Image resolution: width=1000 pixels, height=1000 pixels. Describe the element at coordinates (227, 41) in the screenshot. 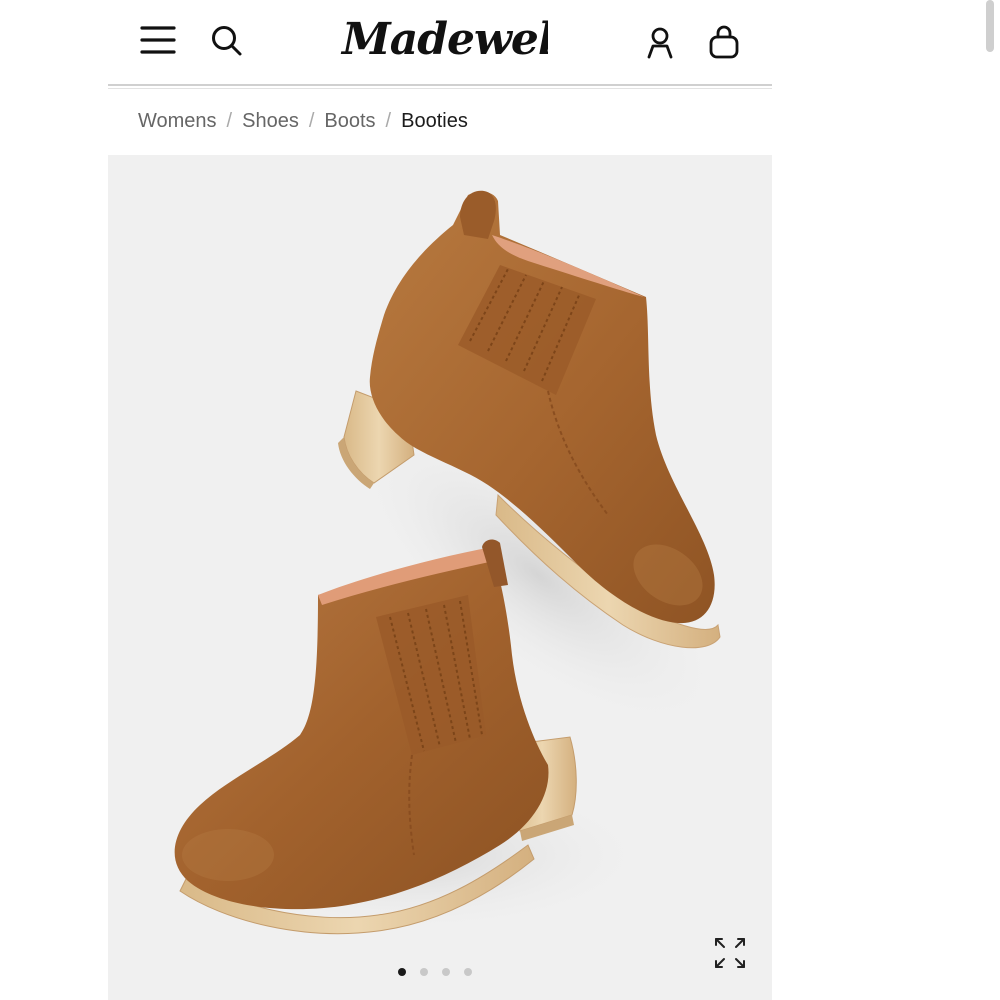

I see `search-icon` at that location.